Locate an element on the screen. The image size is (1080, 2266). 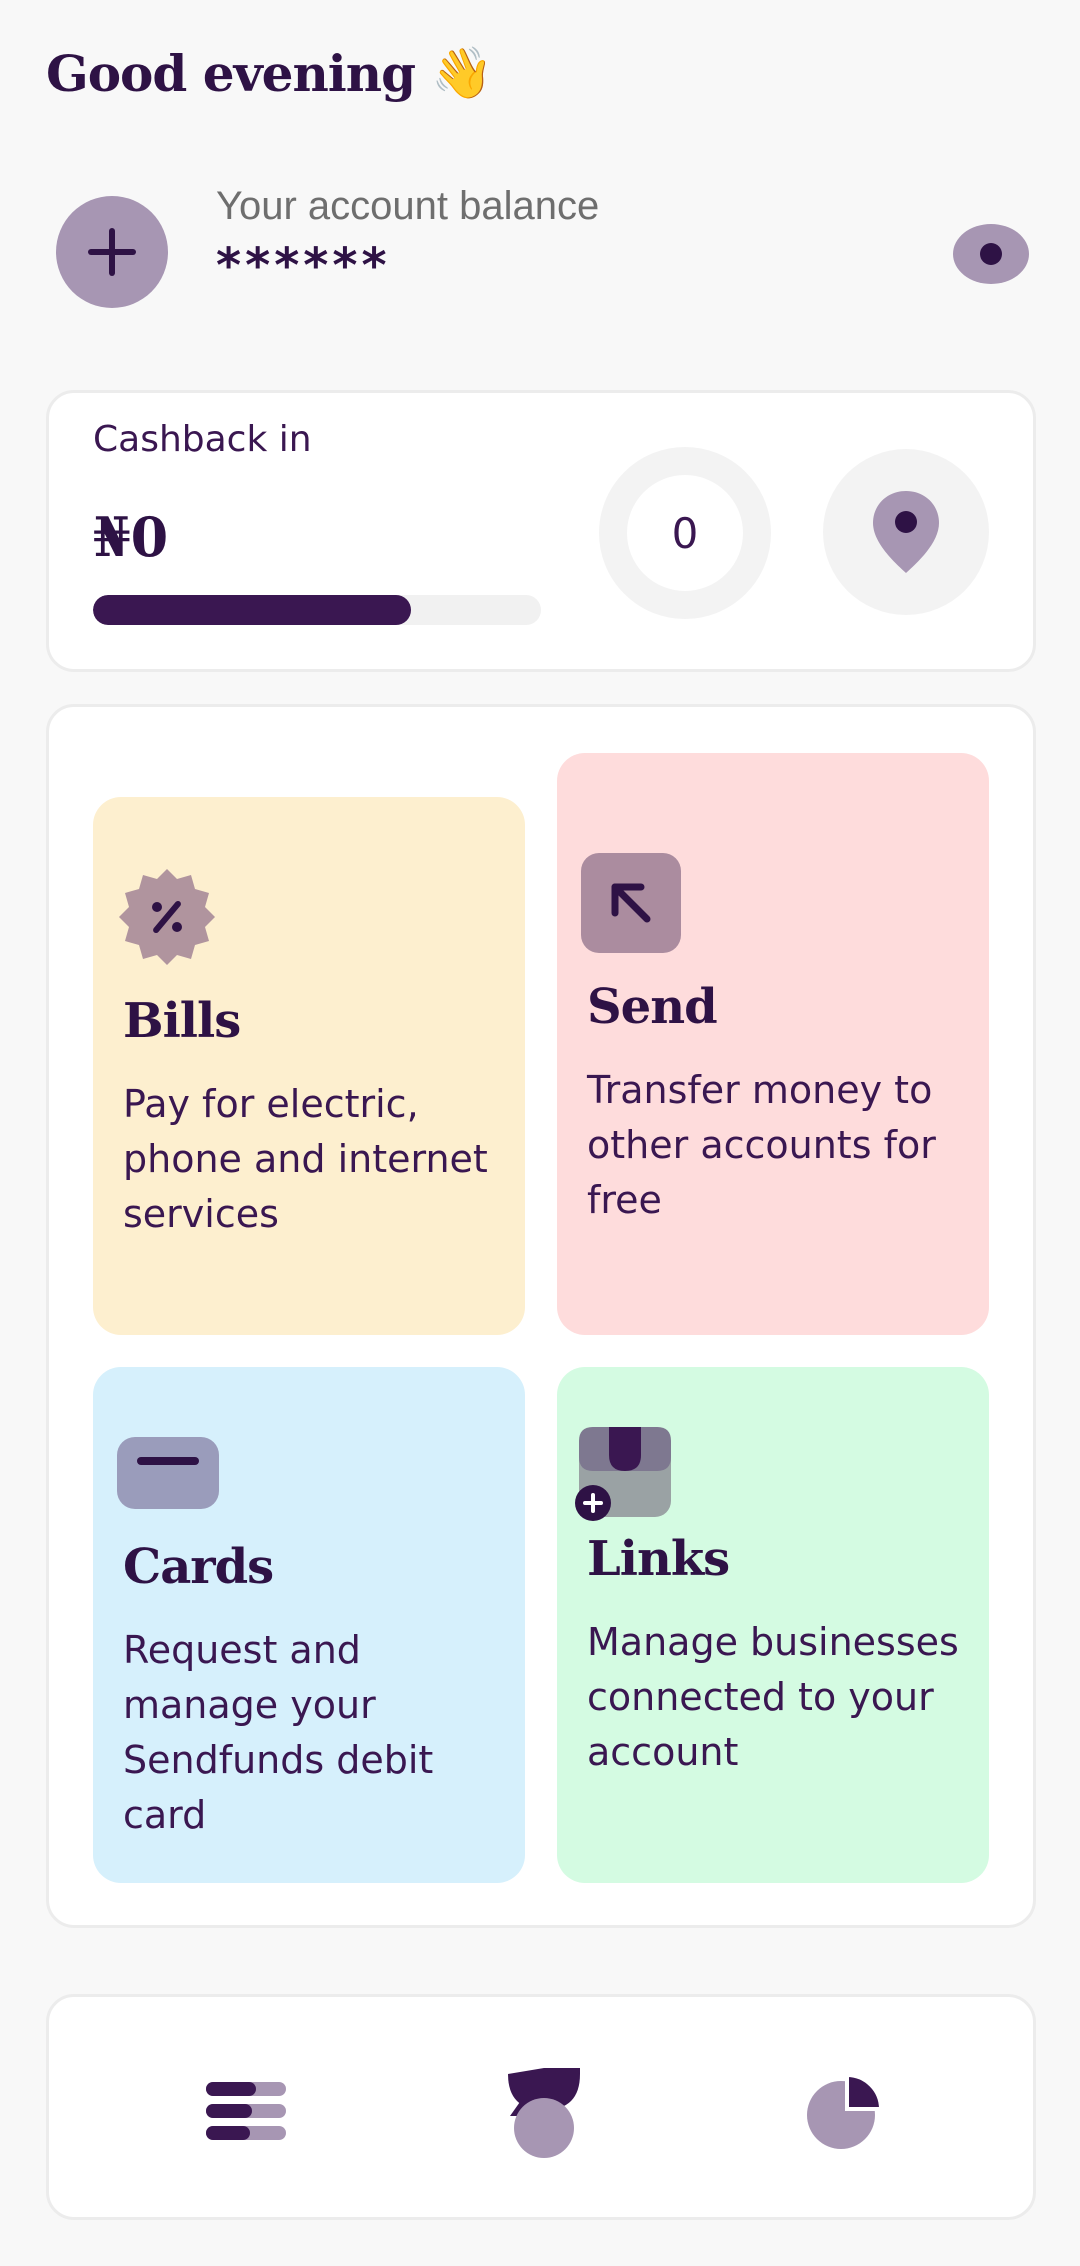
store-add-icon is located at coordinates (625, 1472).